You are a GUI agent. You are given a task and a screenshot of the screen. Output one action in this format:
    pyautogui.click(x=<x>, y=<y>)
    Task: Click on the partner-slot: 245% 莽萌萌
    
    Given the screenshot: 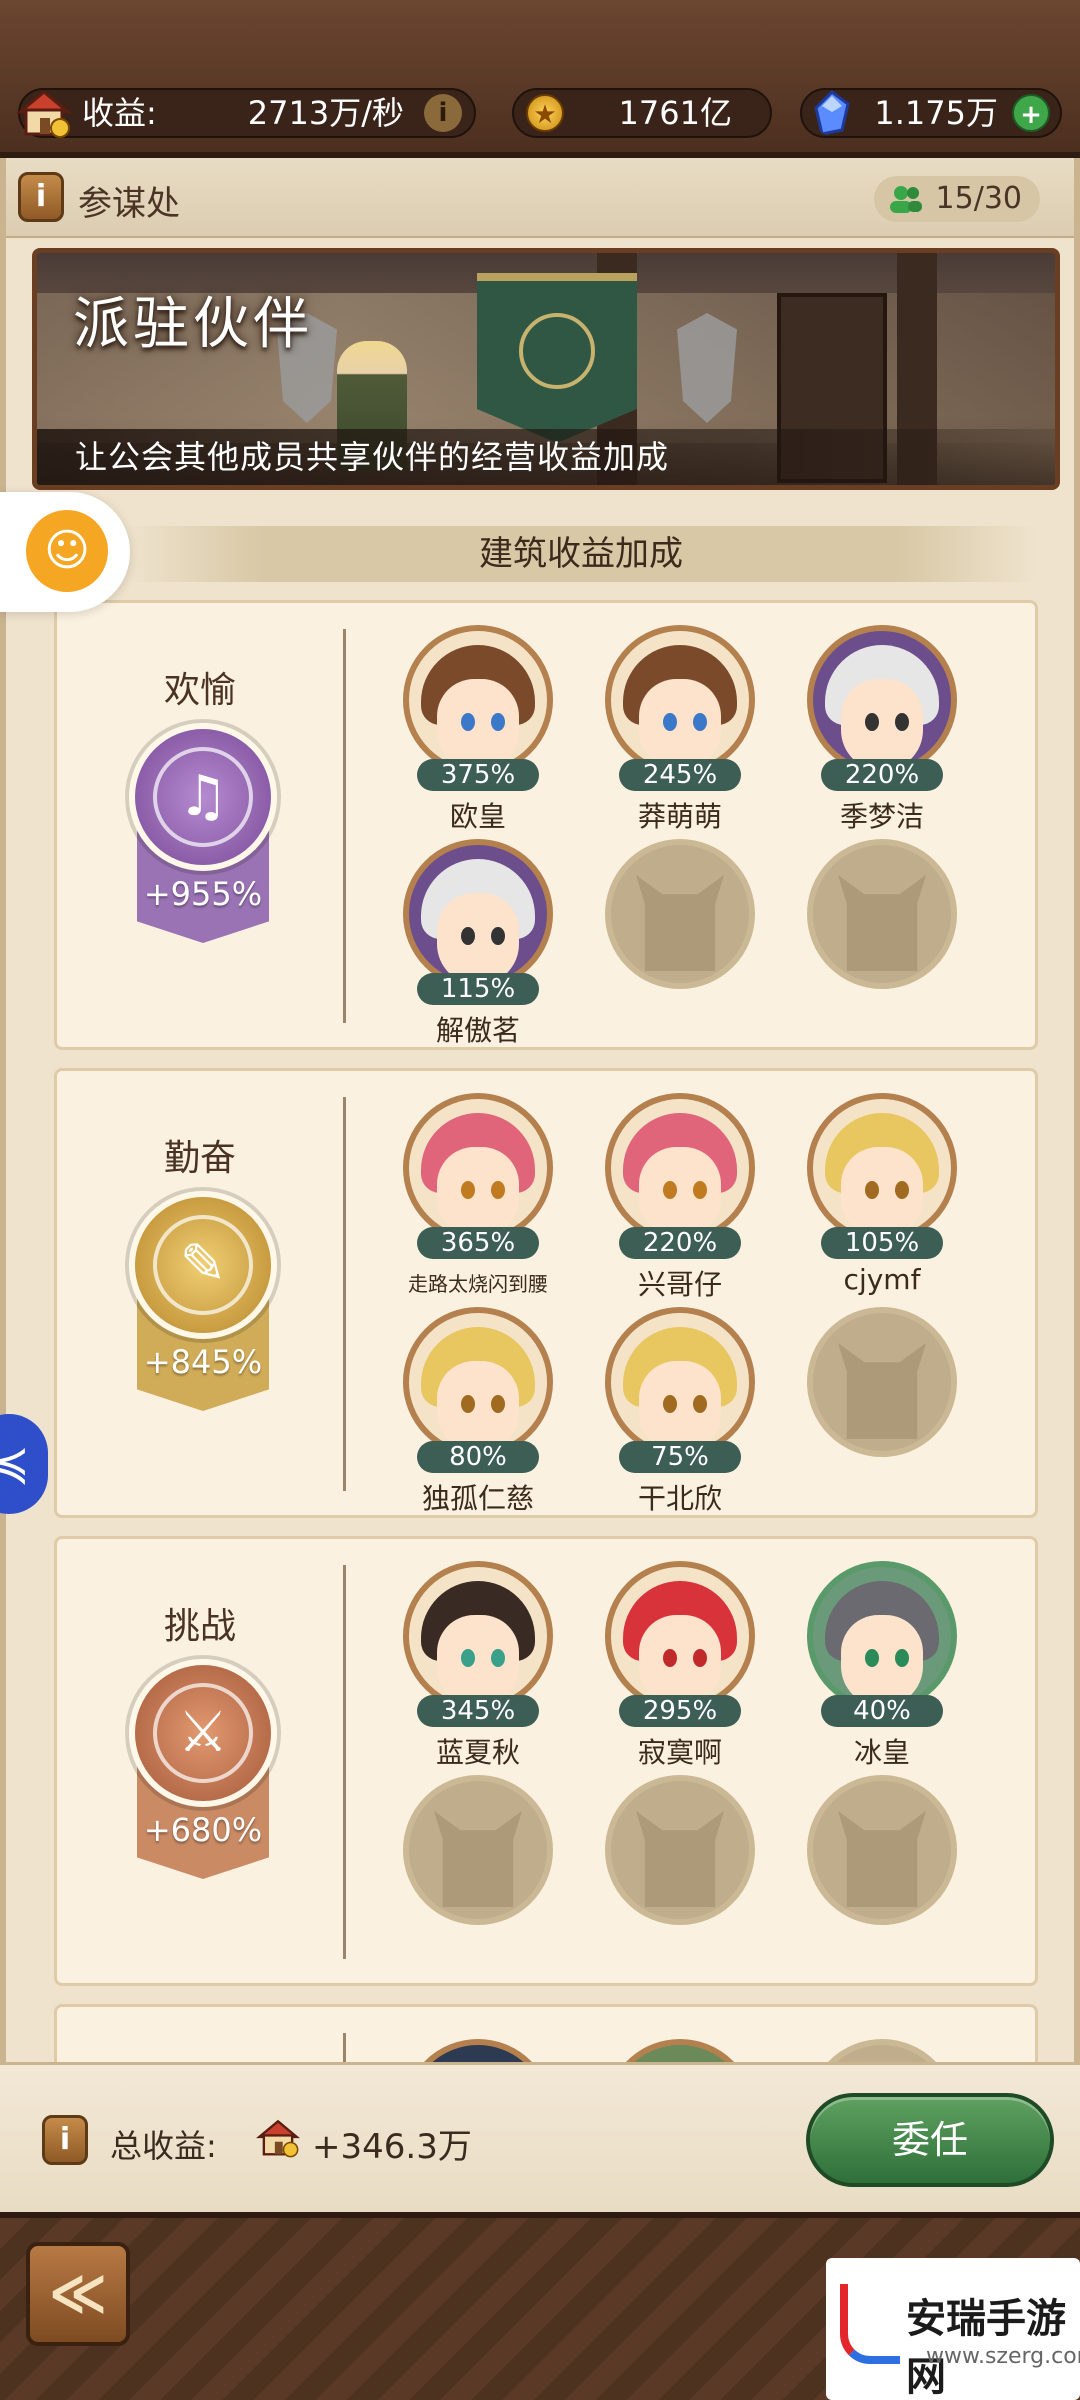 What is the action you would take?
    pyautogui.click(x=680, y=729)
    